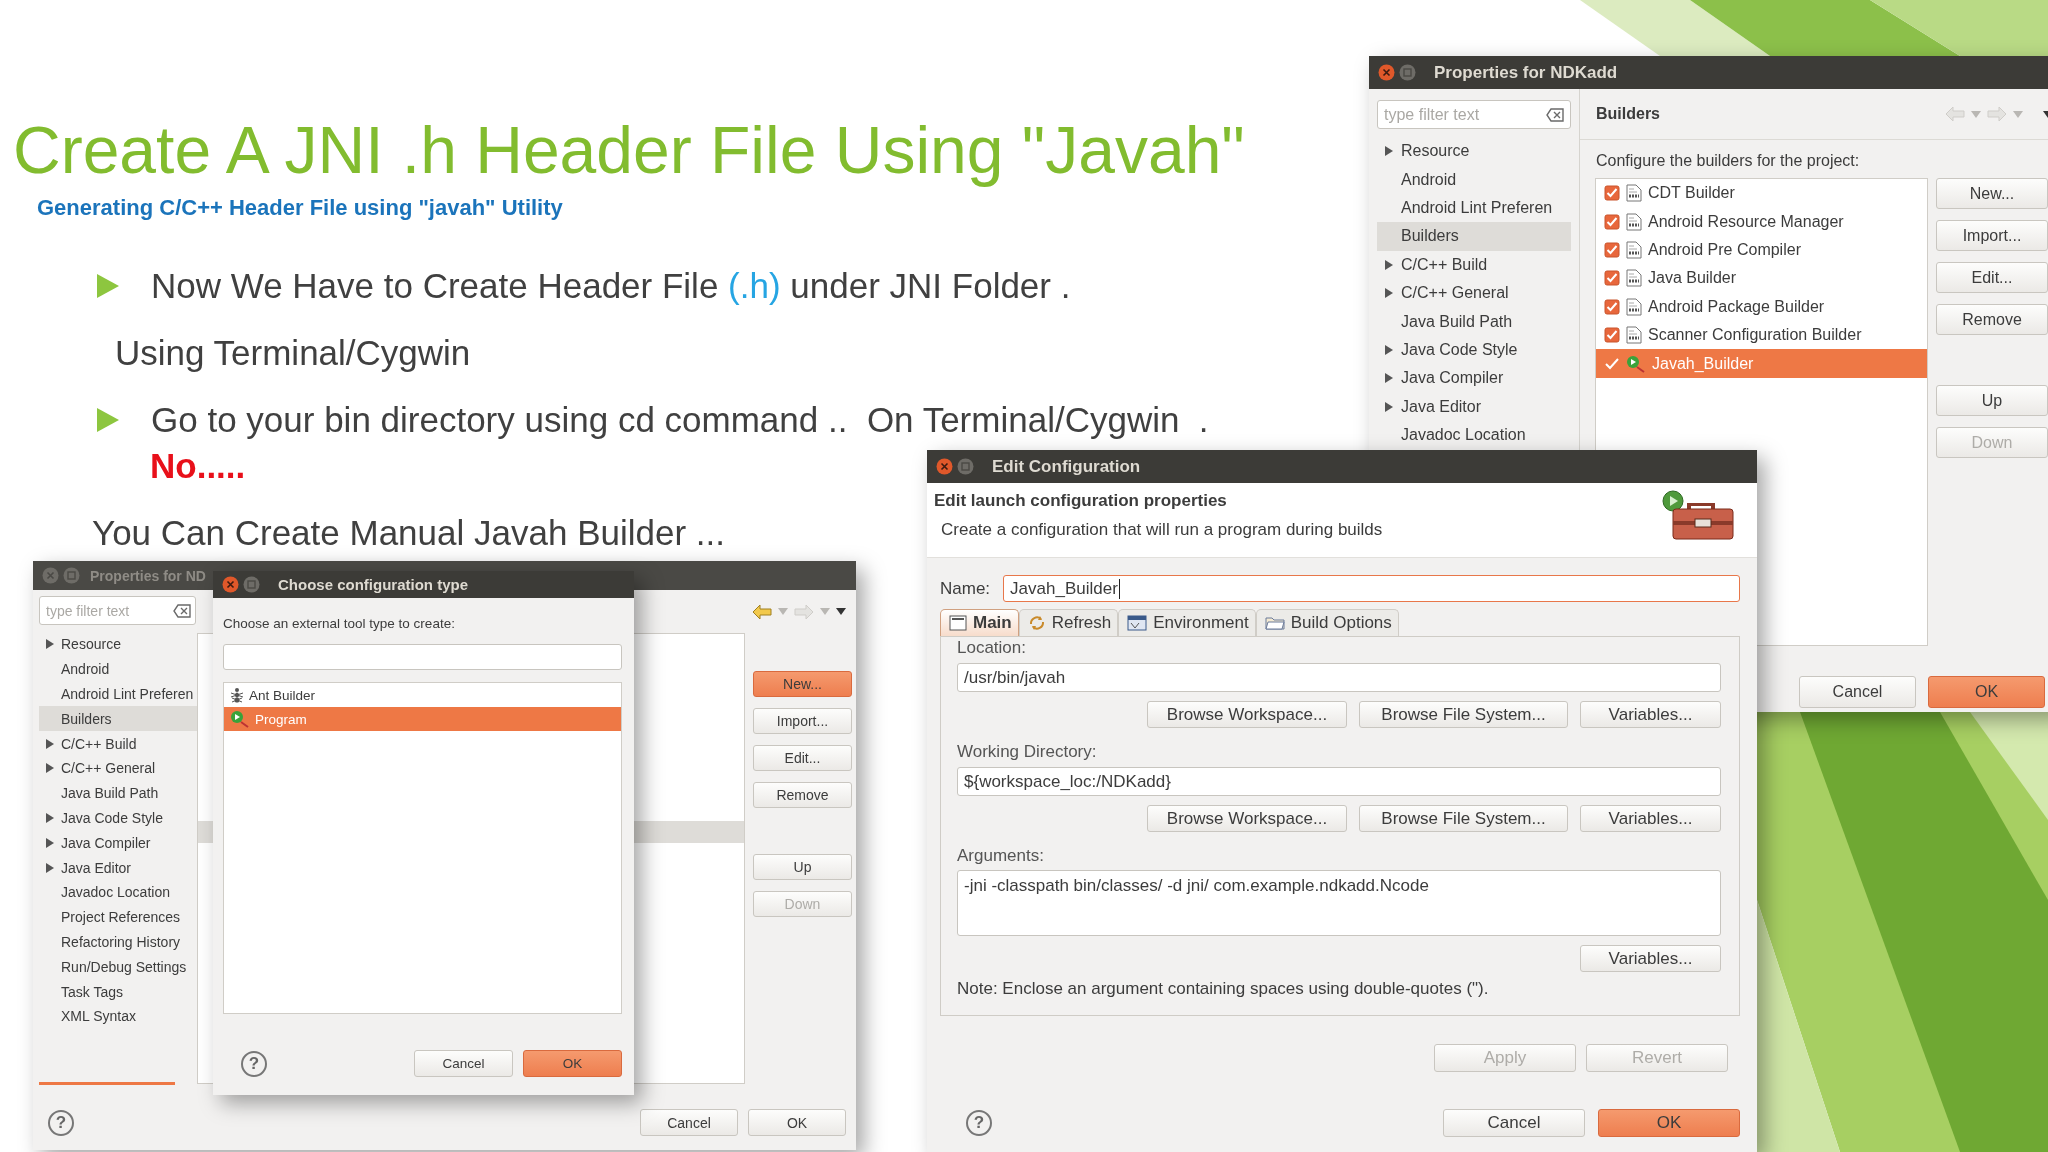 This screenshot has height=1152, width=2048. What do you see at coordinates (1761, 306) in the screenshot?
I see `builder-row: Android Package Builder` at bounding box center [1761, 306].